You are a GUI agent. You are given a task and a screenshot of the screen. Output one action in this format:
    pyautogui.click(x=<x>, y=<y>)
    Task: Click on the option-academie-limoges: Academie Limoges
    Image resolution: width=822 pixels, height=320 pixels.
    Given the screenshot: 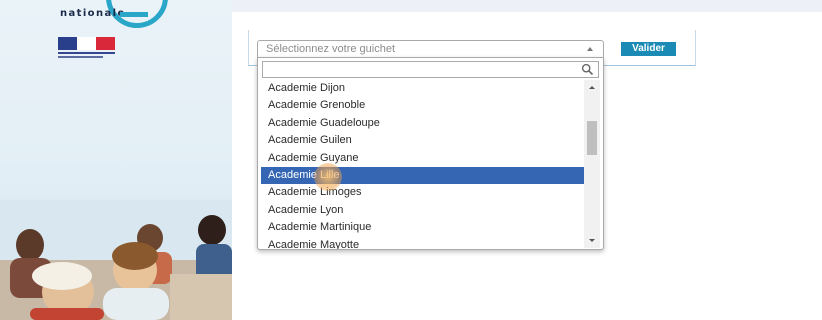 What is the action you would take?
    pyautogui.click(x=422, y=192)
    